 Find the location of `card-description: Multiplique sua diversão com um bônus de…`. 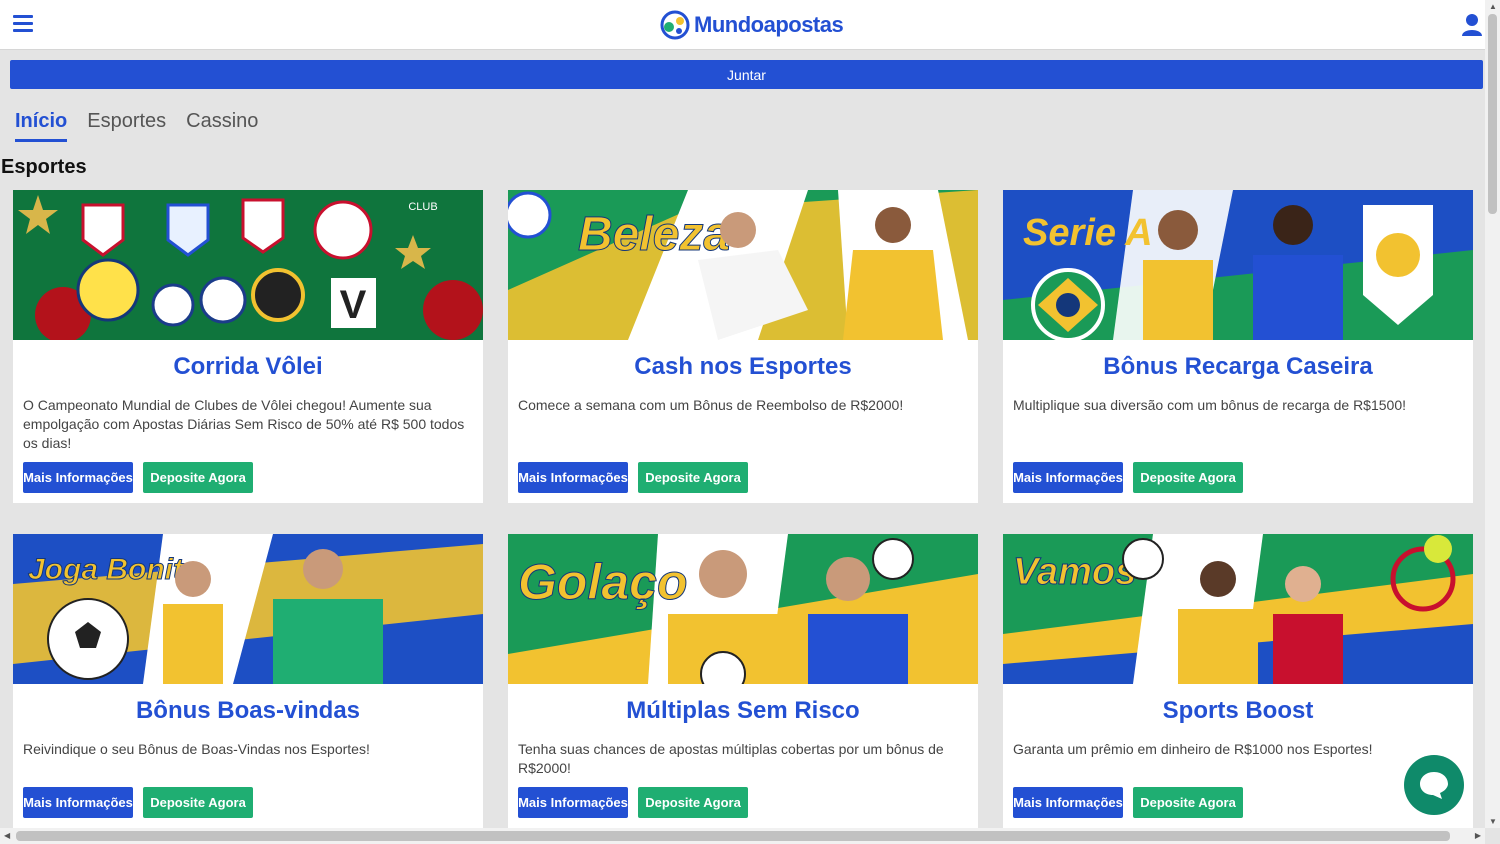

card-description: Multiplique sua diversão com um bônus de… is located at coordinates (1210, 405).